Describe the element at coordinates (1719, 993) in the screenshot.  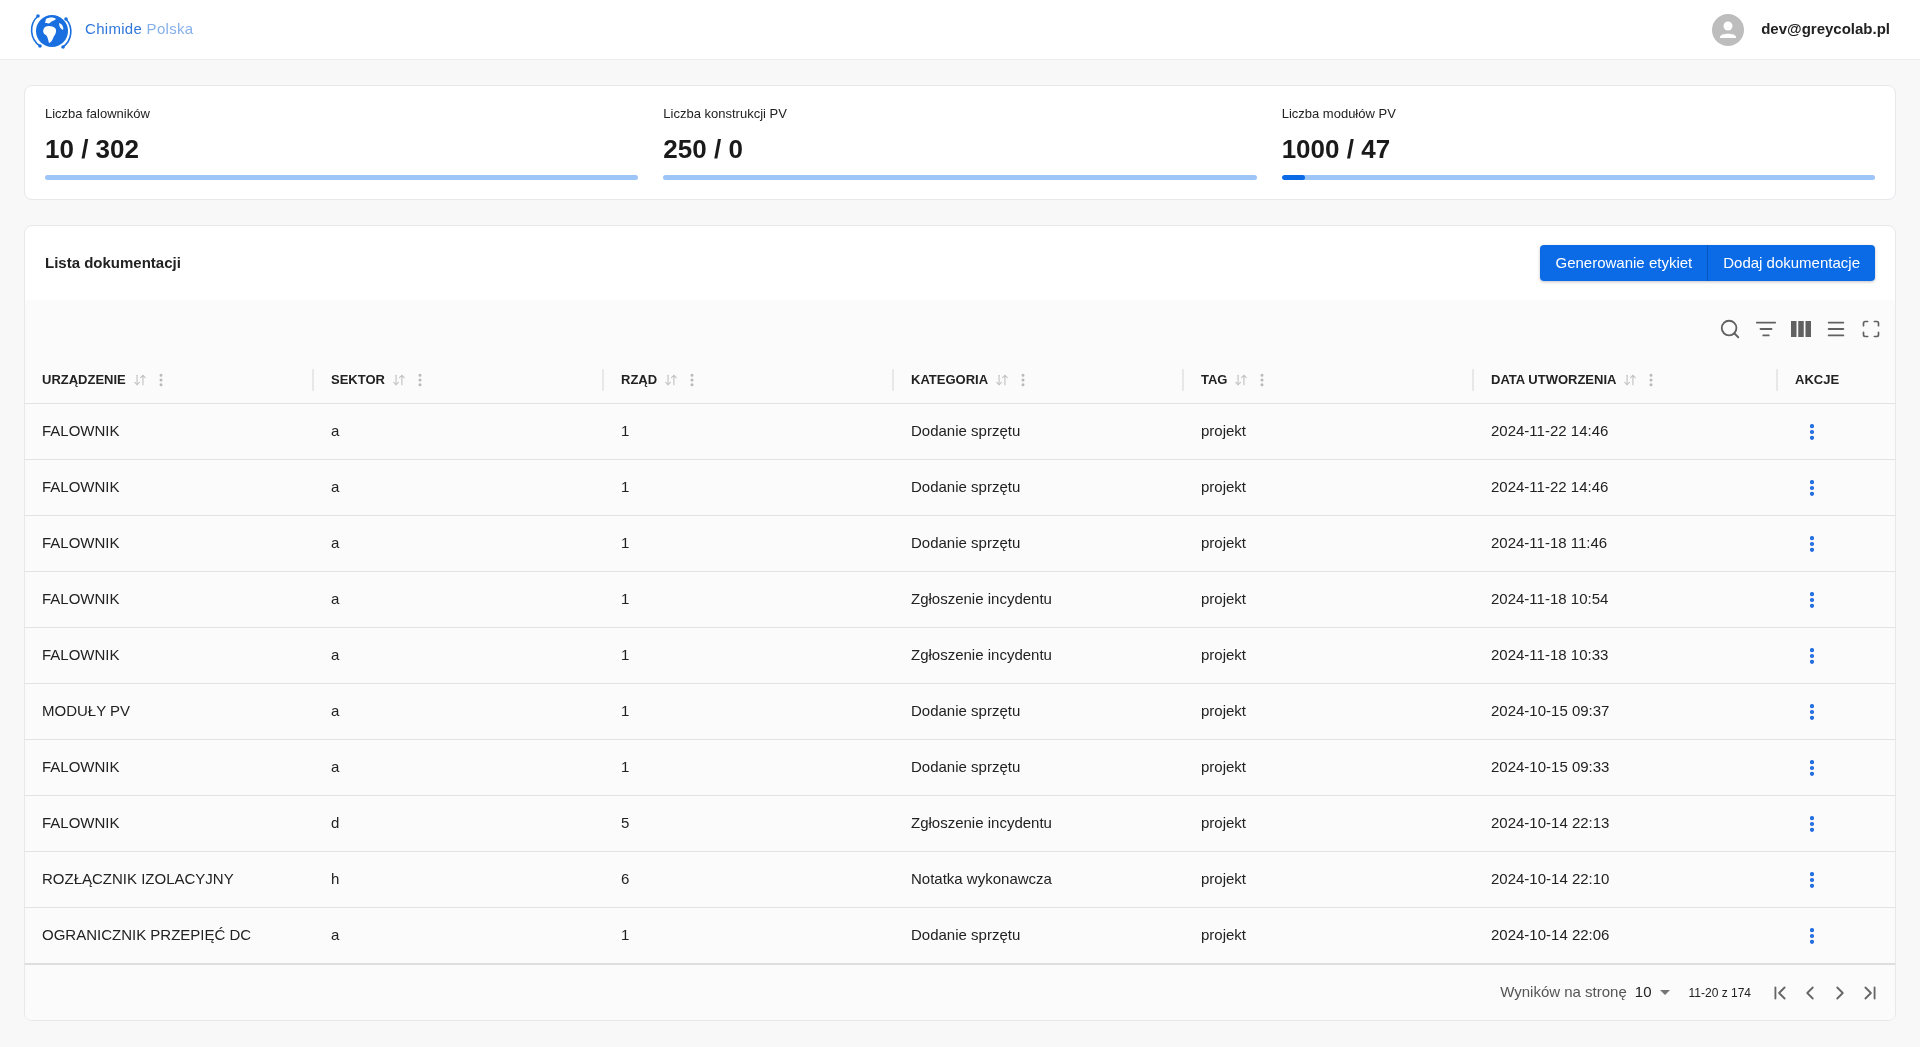
I see `page-range: 11-20 z 174` at that location.